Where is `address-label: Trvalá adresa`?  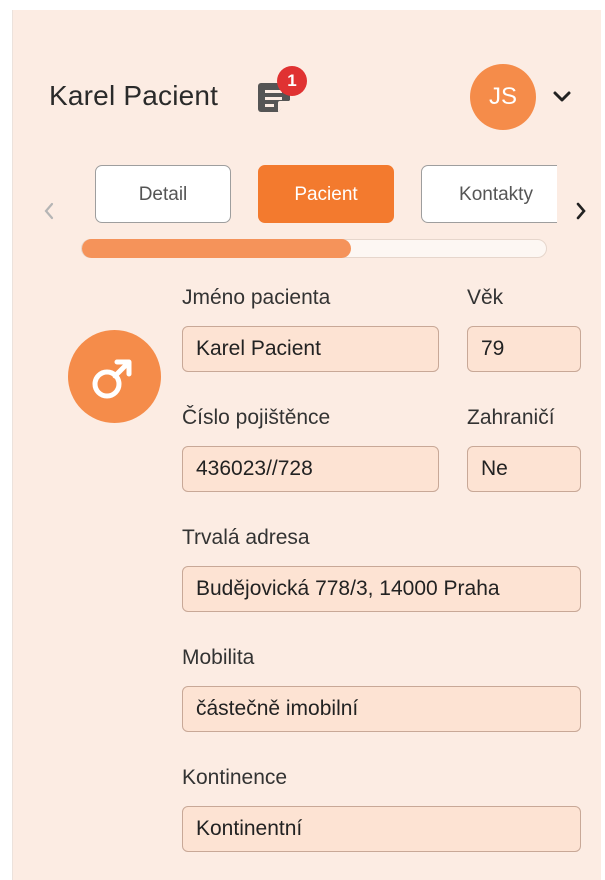
address-label: Trvalá adresa is located at coordinates (246, 537).